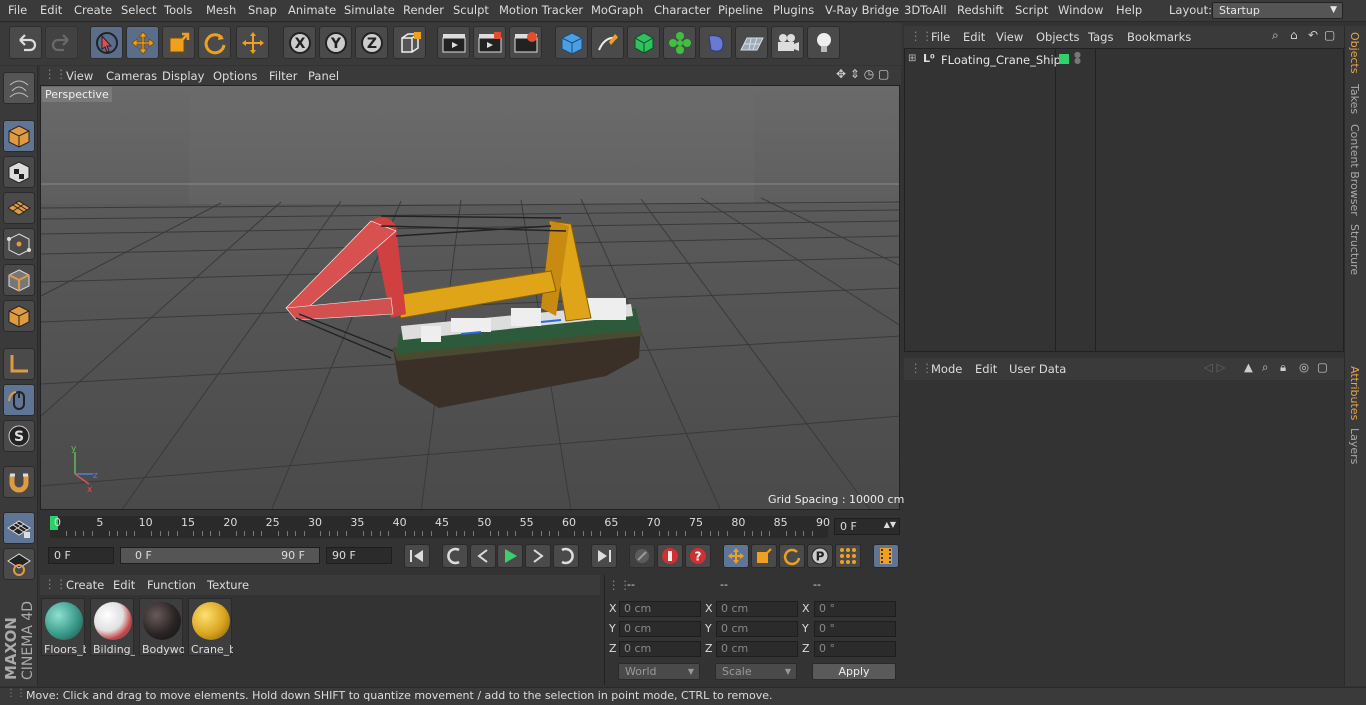 This screenshot has height=705, width=1366. I want to click on key-parameter-button: P, so click(820, 556).